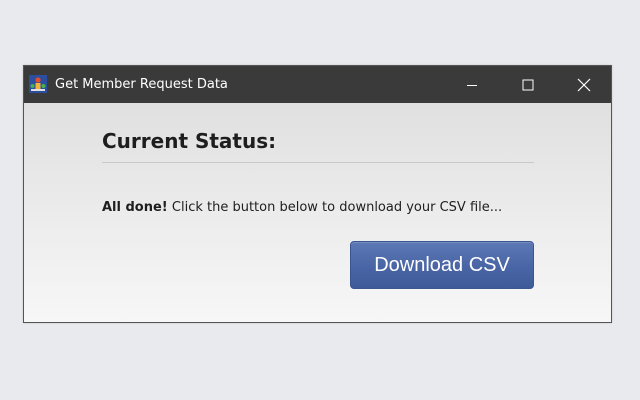  I want to click on minimize-button, so click(472, 84).